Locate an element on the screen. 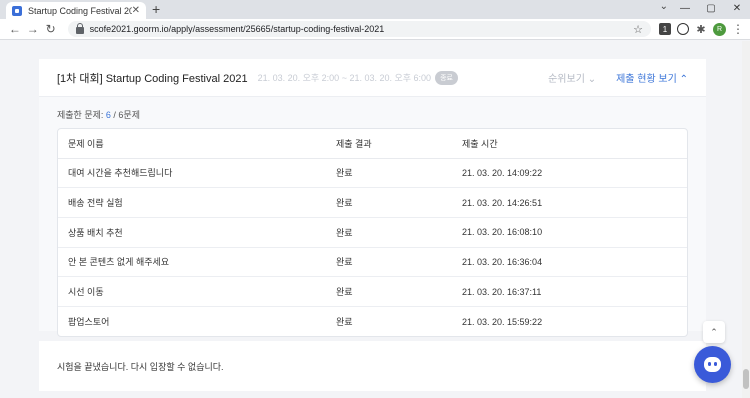 This screenshot has height=398, width=750. profile-avatar: R is located at coordinates (720, 29).